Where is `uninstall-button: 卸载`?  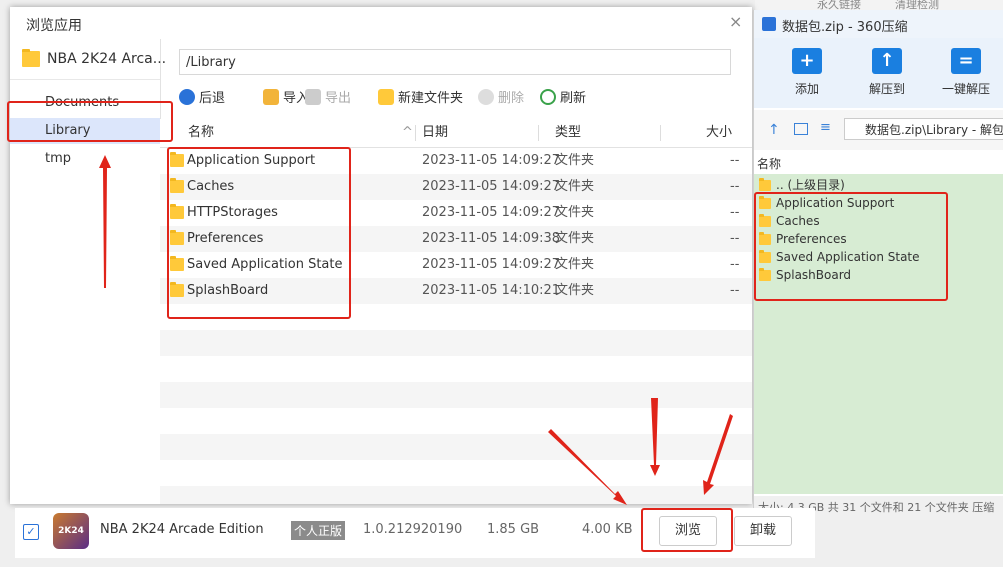
uninstall-button: 卸载 is located at coordinates (763, 531).